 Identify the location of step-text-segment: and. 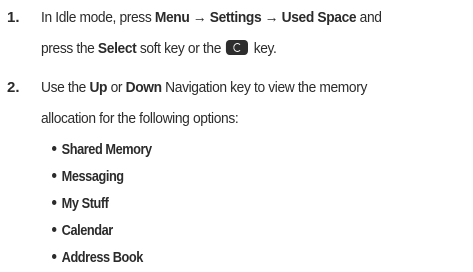
(369, 17).